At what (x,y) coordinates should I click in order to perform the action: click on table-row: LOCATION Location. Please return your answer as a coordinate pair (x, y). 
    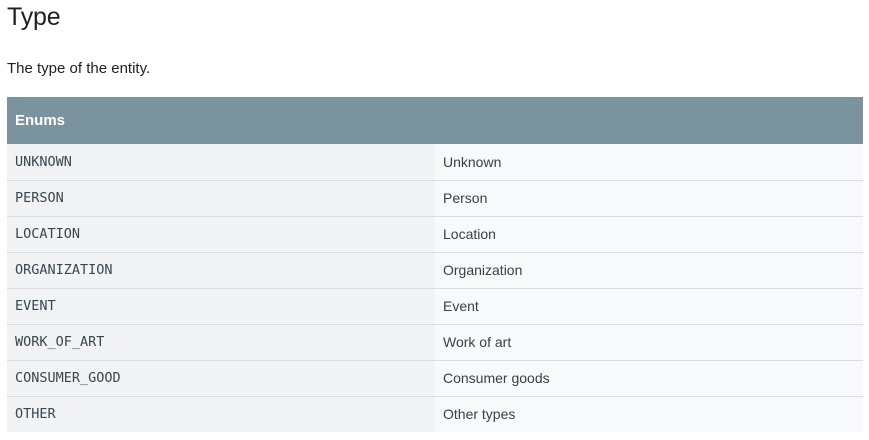
    Looking at the image, I should click on (435, 234).